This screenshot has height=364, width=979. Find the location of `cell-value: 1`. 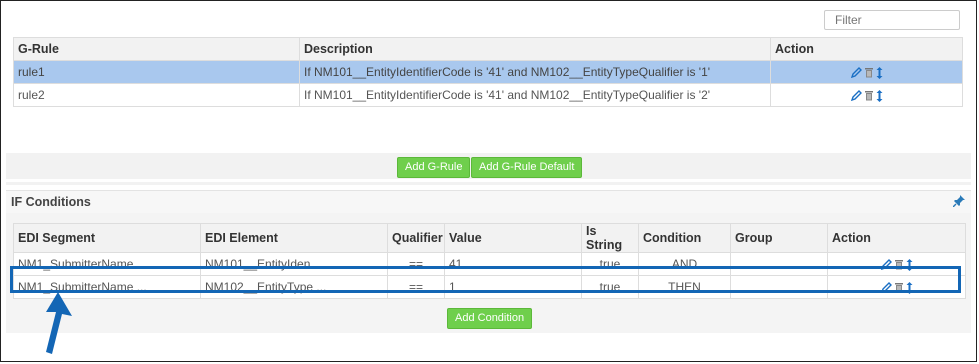

cell-value: 1 is located at coordinates (513, 287).